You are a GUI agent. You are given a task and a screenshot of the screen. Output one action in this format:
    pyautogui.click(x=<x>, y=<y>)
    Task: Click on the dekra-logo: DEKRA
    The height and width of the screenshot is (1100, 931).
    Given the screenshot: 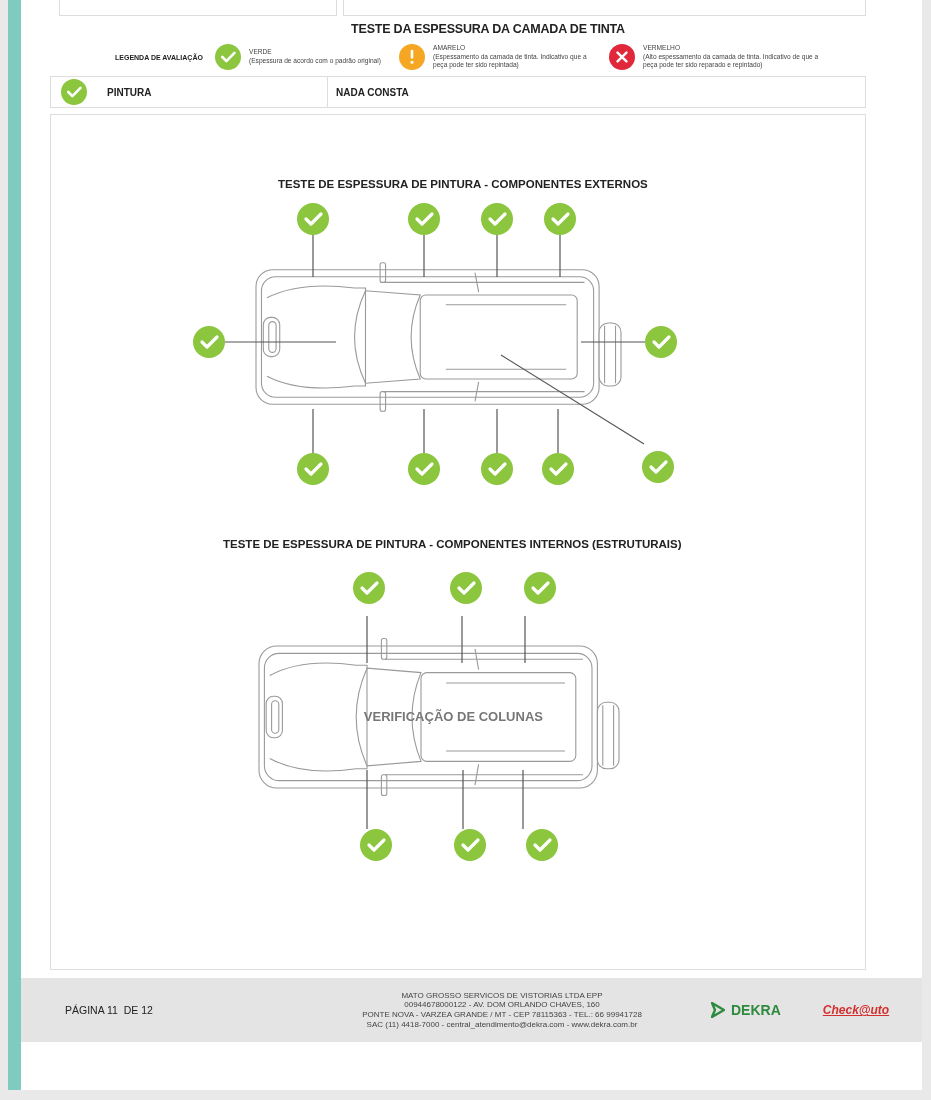 What is the action you would take?
    pyautogui.click(x=756, y=1010)
    